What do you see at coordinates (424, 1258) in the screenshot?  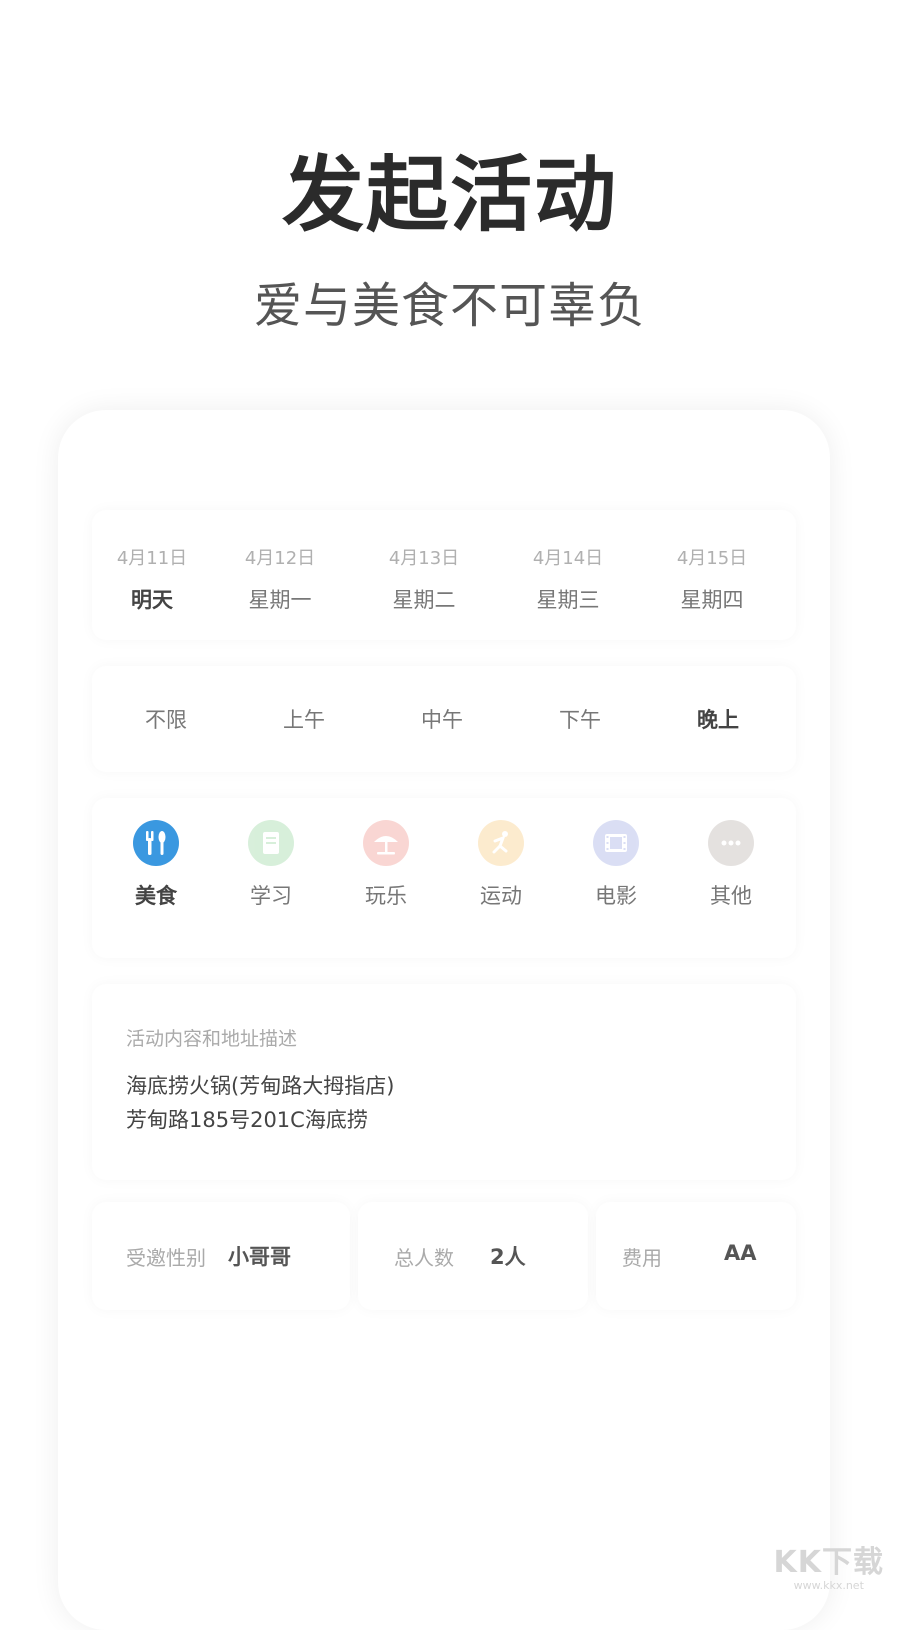 I see `people-count-label: 总人数` at bounding box center [424, 1258].